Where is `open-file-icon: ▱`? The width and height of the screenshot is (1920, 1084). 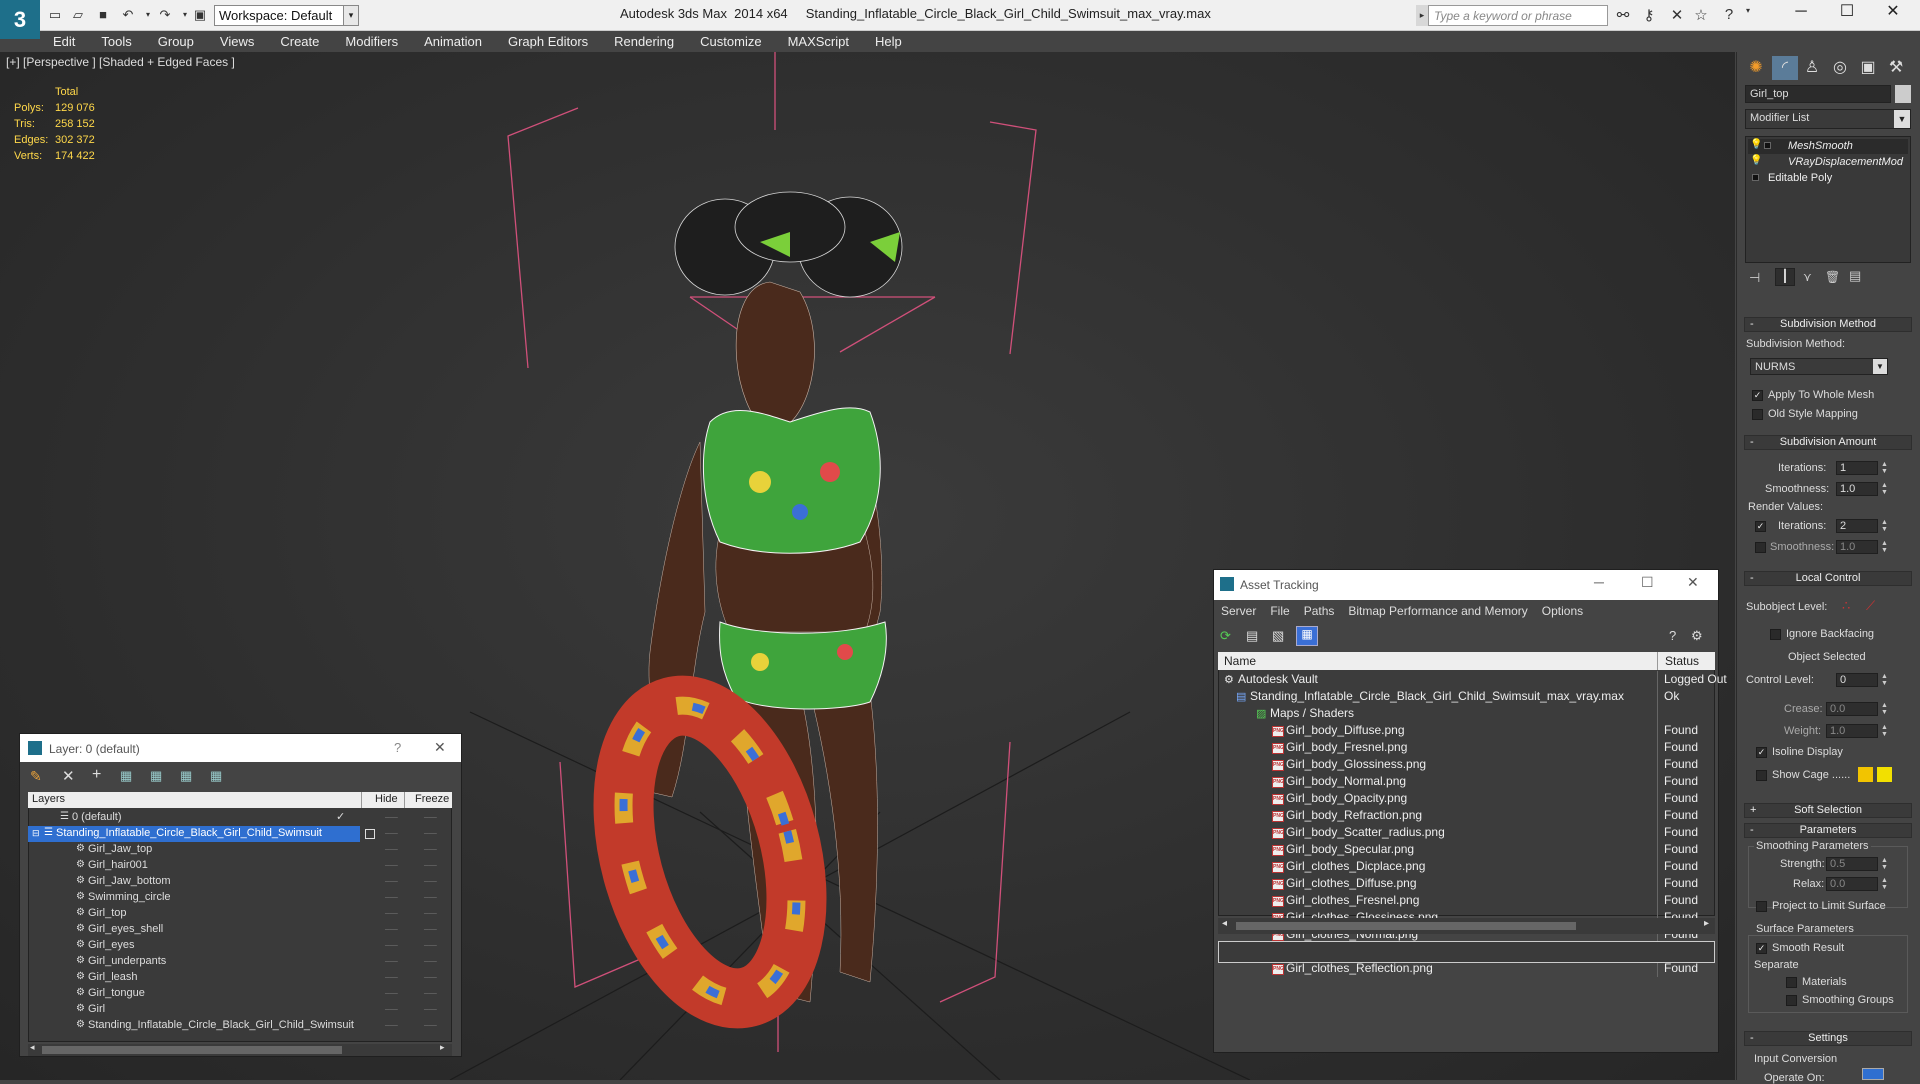 open-file-icon: ▱ is located at coordinates (78, 15).